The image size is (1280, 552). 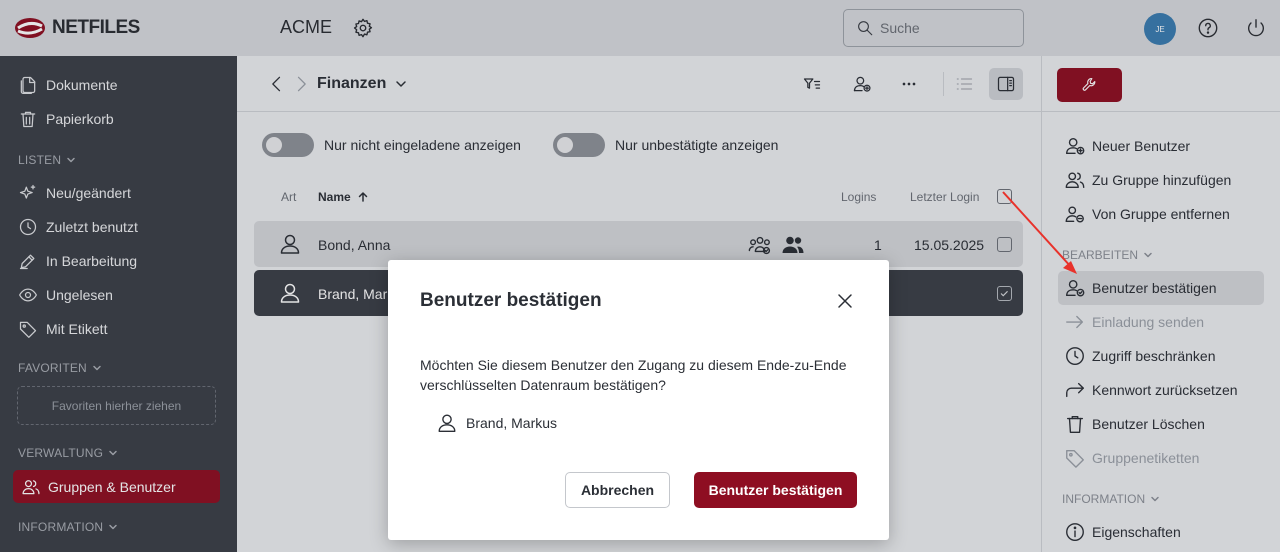 I want to click on close-icon, so click(x=845, y=301).